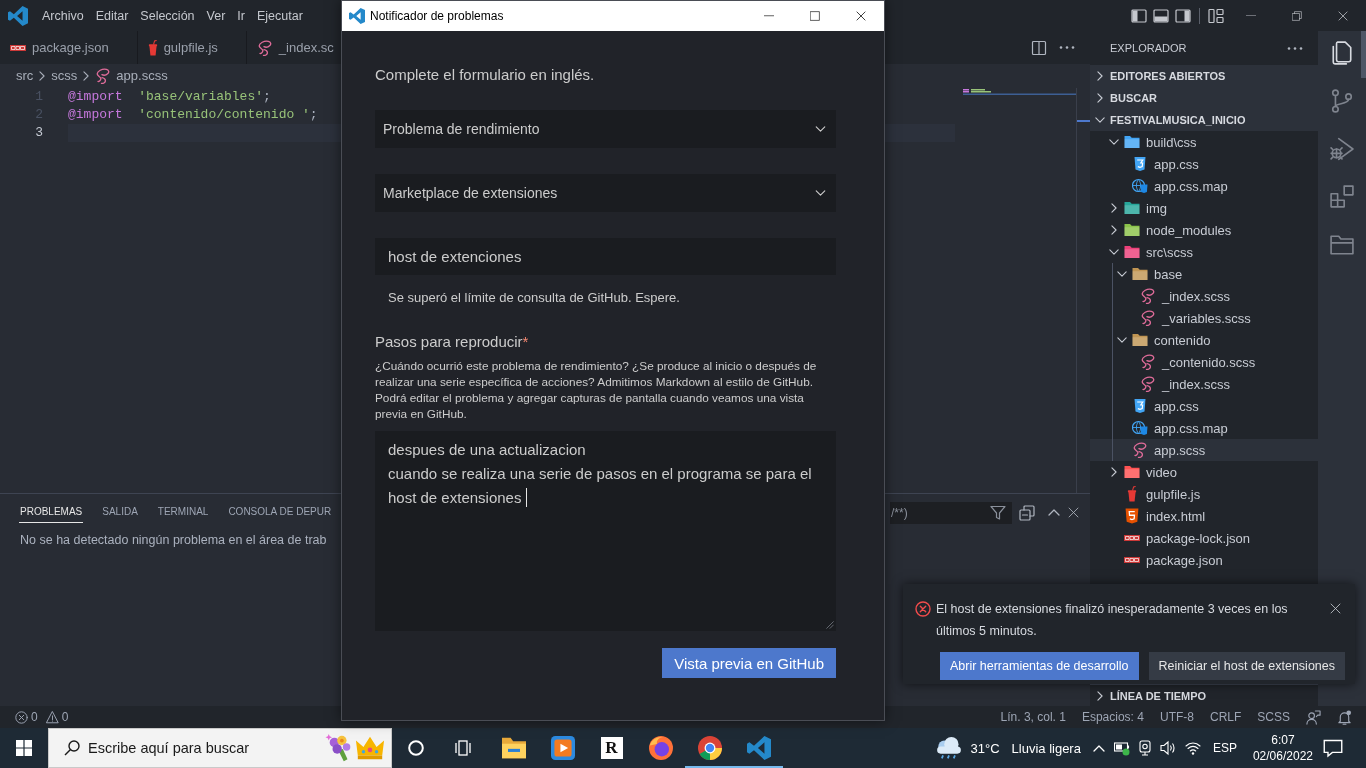 The height and width of the screenshot is (768, 1366). I want to click on volume-icon, so click(1167, 748).